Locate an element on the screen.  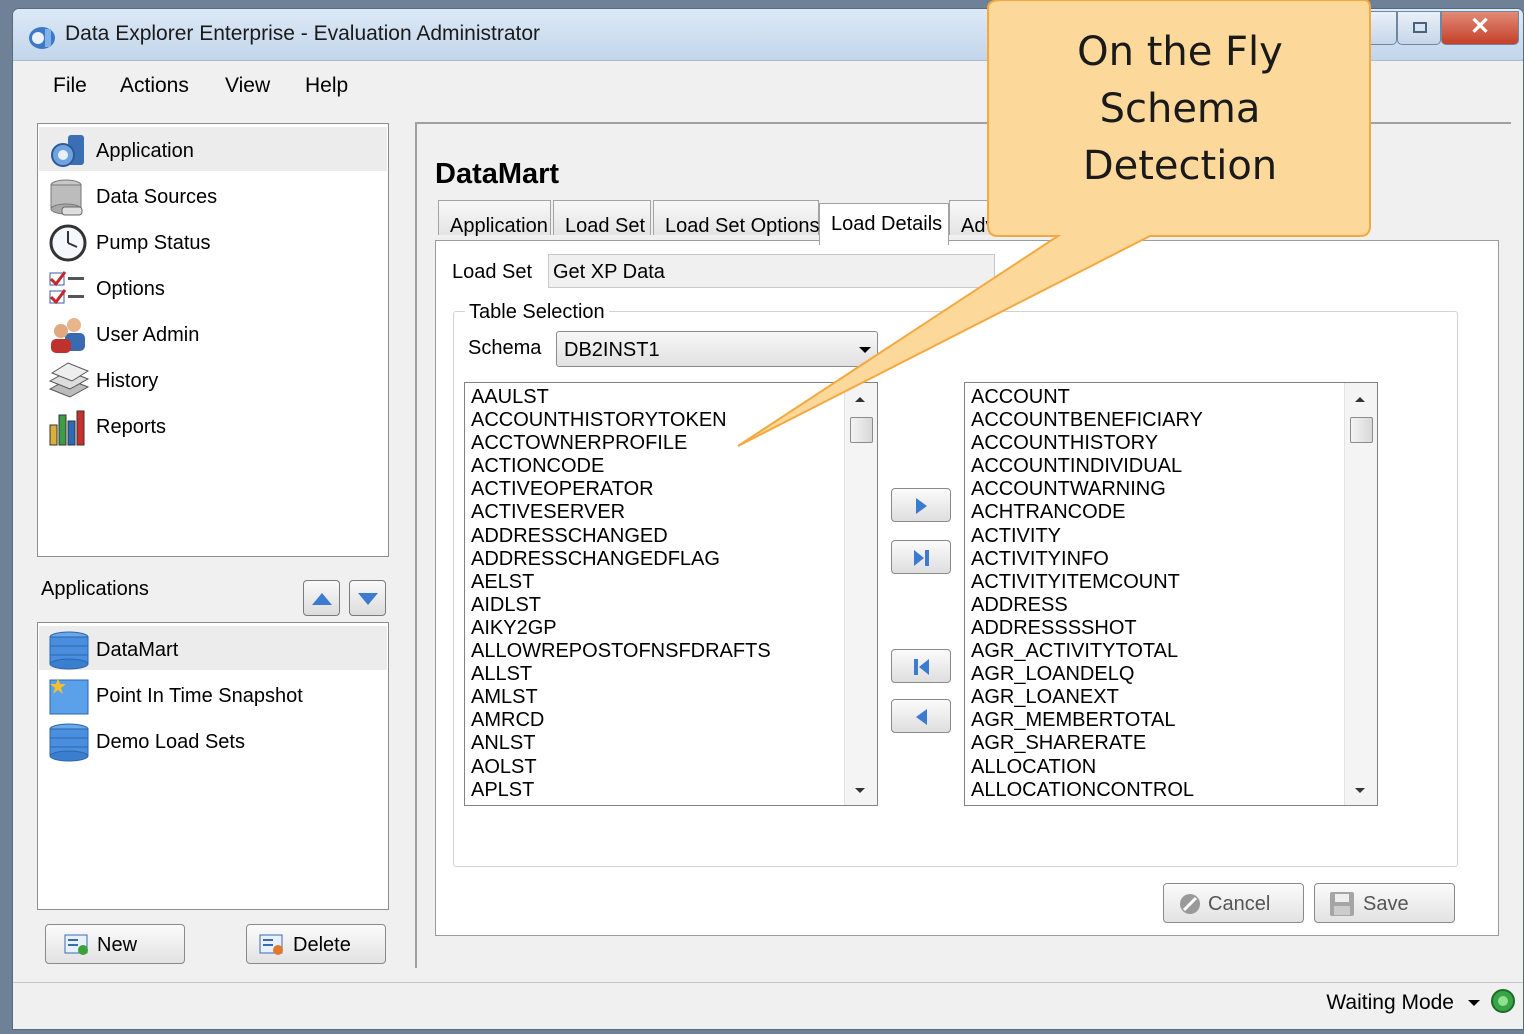
callout-line: On the Fly is located at coordinates (1180, 52).